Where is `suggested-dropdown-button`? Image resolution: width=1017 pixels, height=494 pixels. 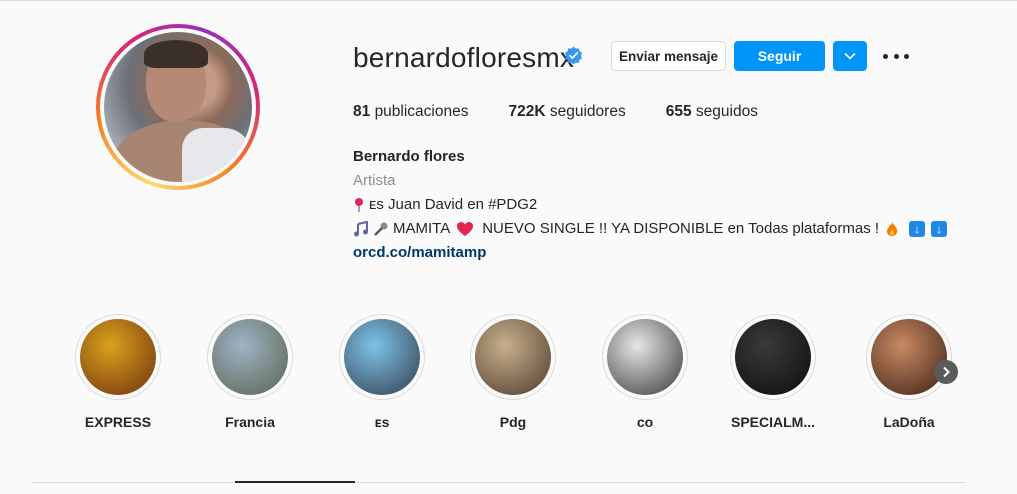
suggested-dropdown-button is located at coordinates (850, 56).